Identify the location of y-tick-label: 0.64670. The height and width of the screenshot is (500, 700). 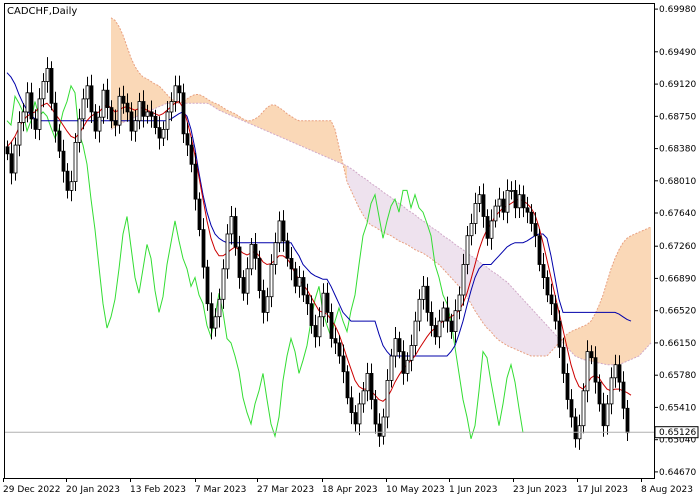
(677, 473).